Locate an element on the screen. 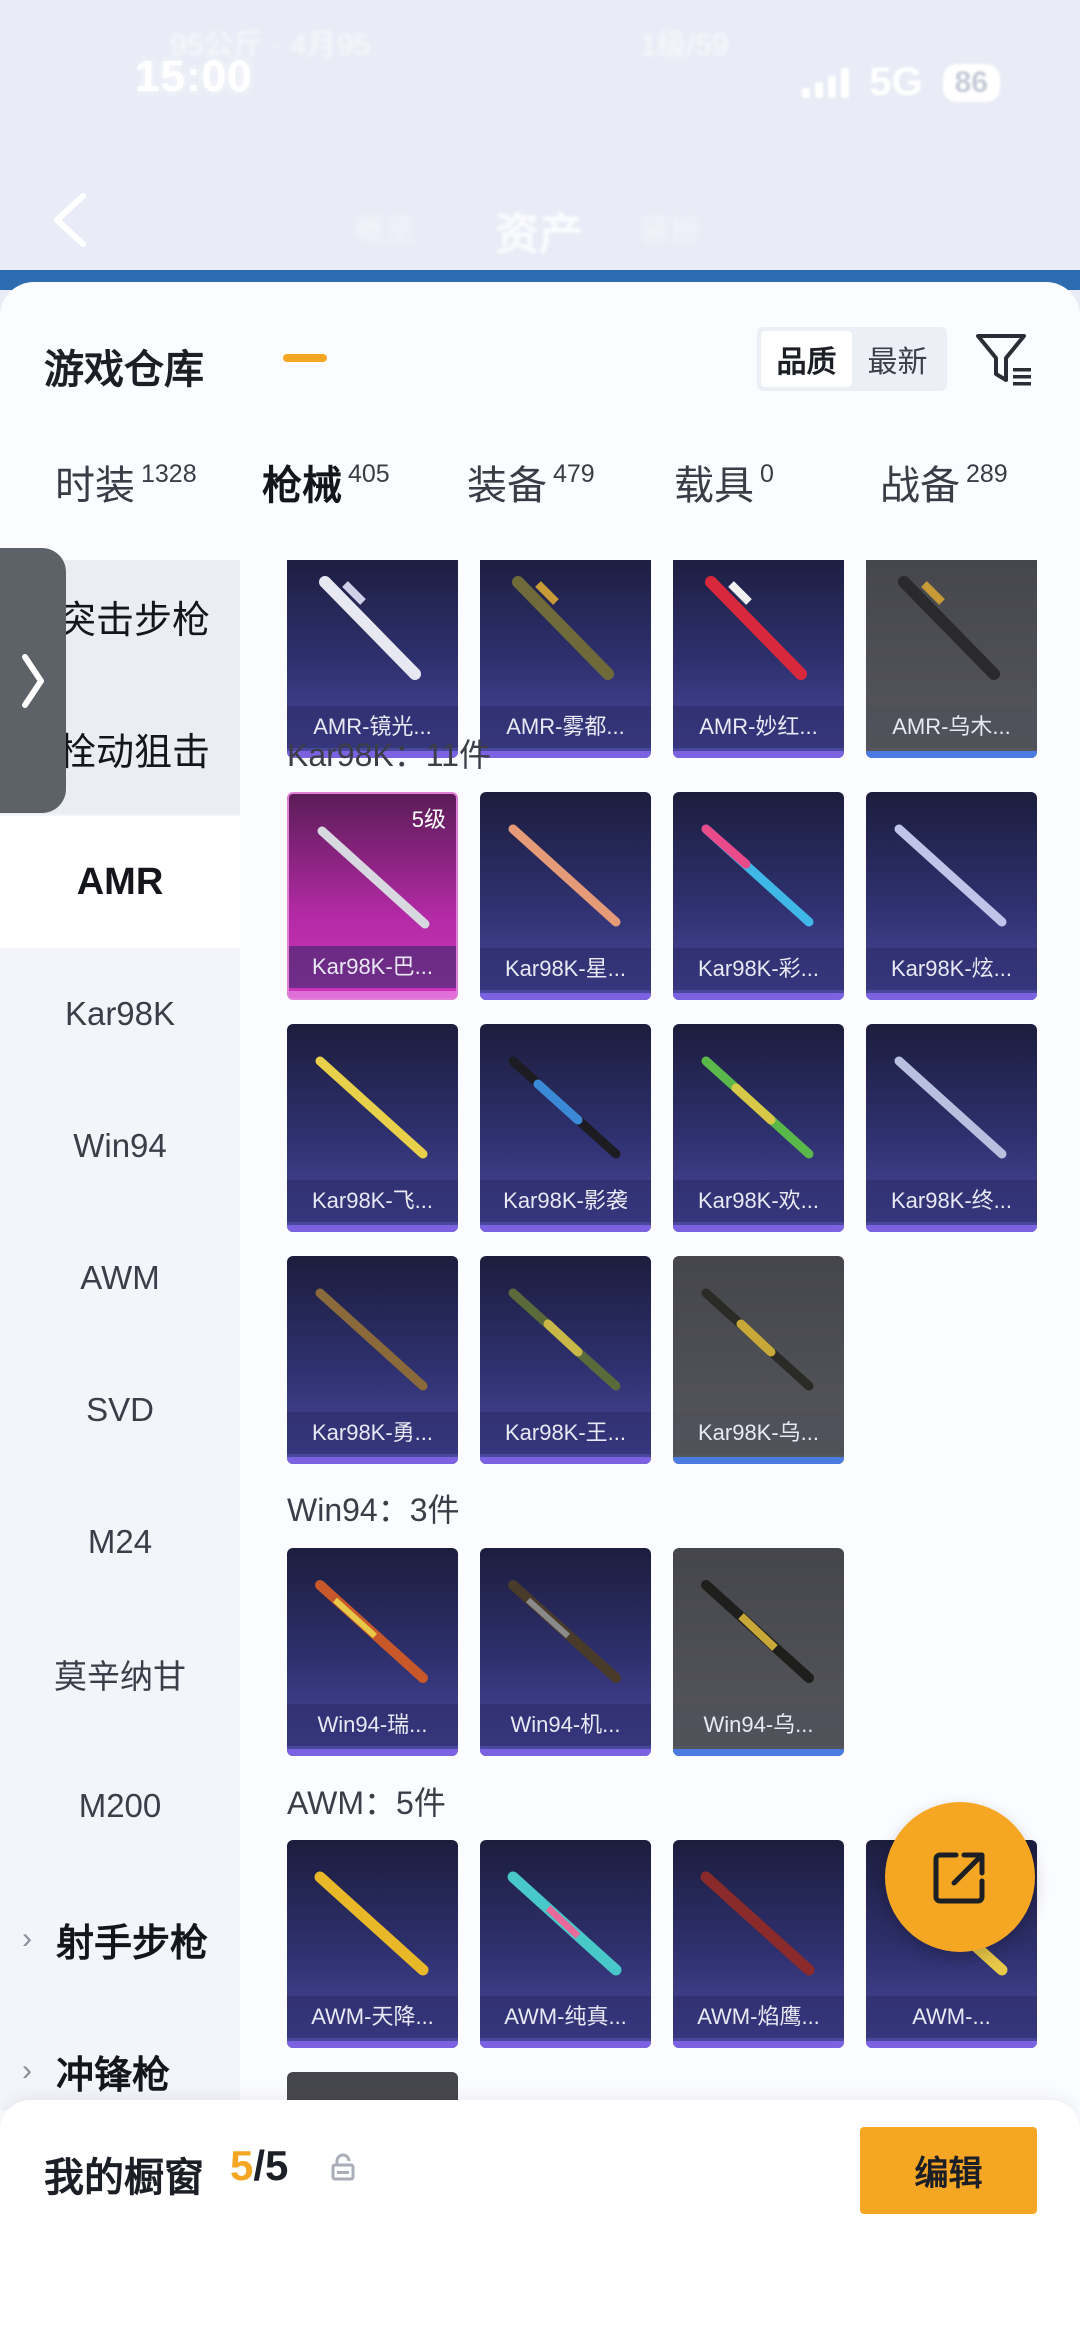 The image size is (1080, 2341). status-faint-center: 1级/59 is located at coordinates (684, 45).